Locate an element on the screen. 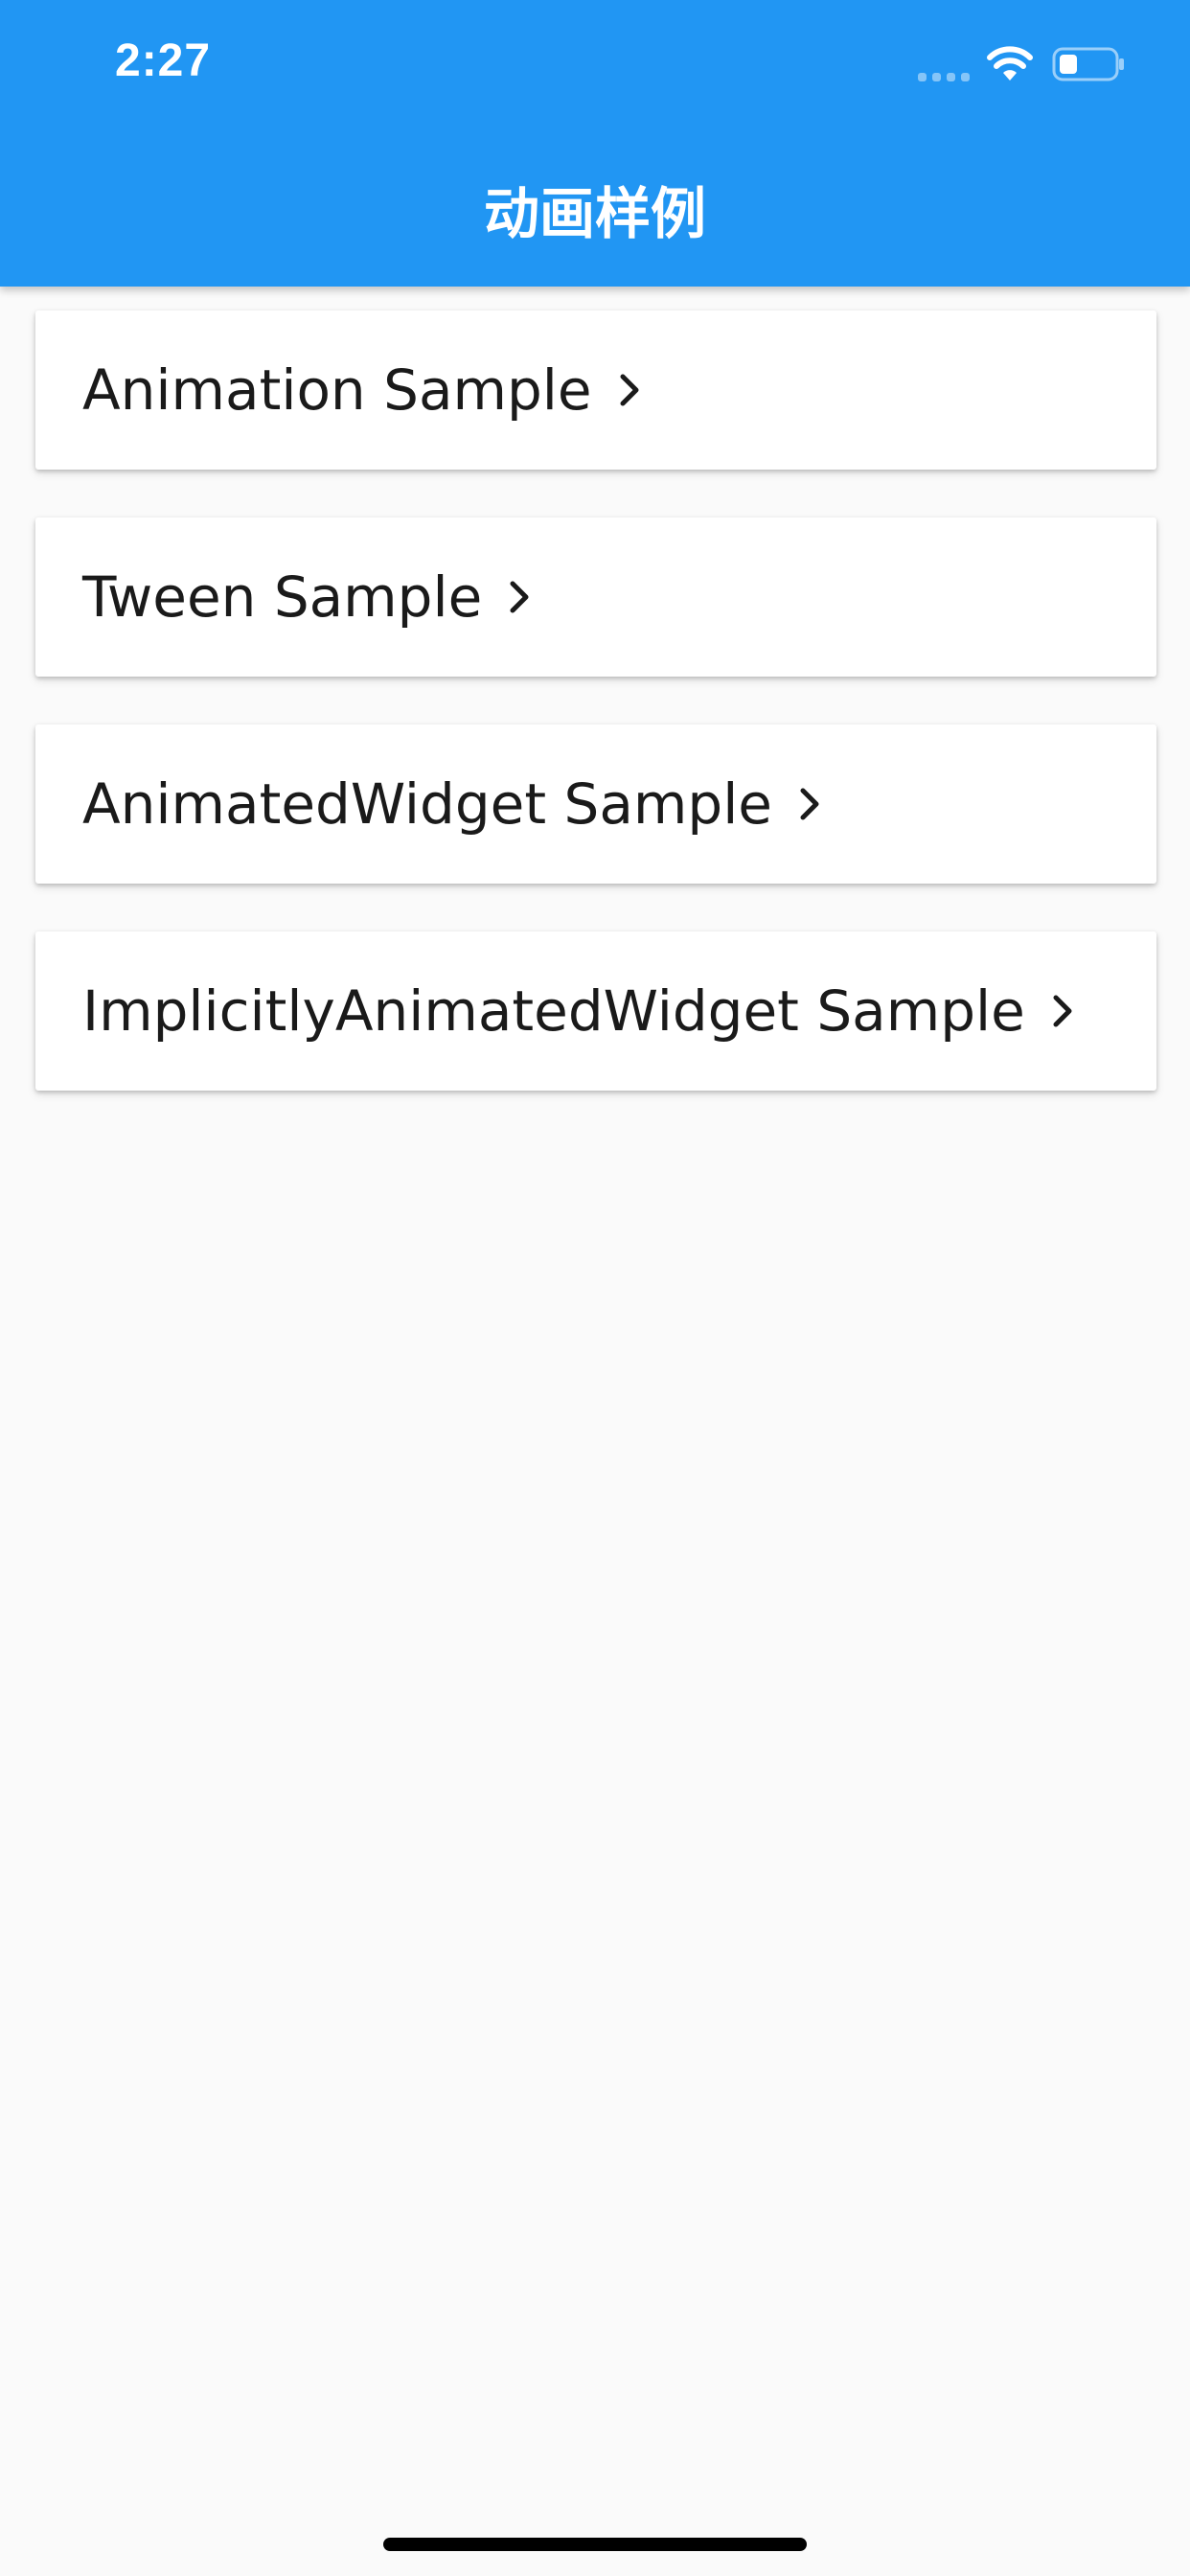 The width and height of the screenshot is (1190, 2576). list-item-label: AnimatedWidget Sample is located at coordinates (427, 804).